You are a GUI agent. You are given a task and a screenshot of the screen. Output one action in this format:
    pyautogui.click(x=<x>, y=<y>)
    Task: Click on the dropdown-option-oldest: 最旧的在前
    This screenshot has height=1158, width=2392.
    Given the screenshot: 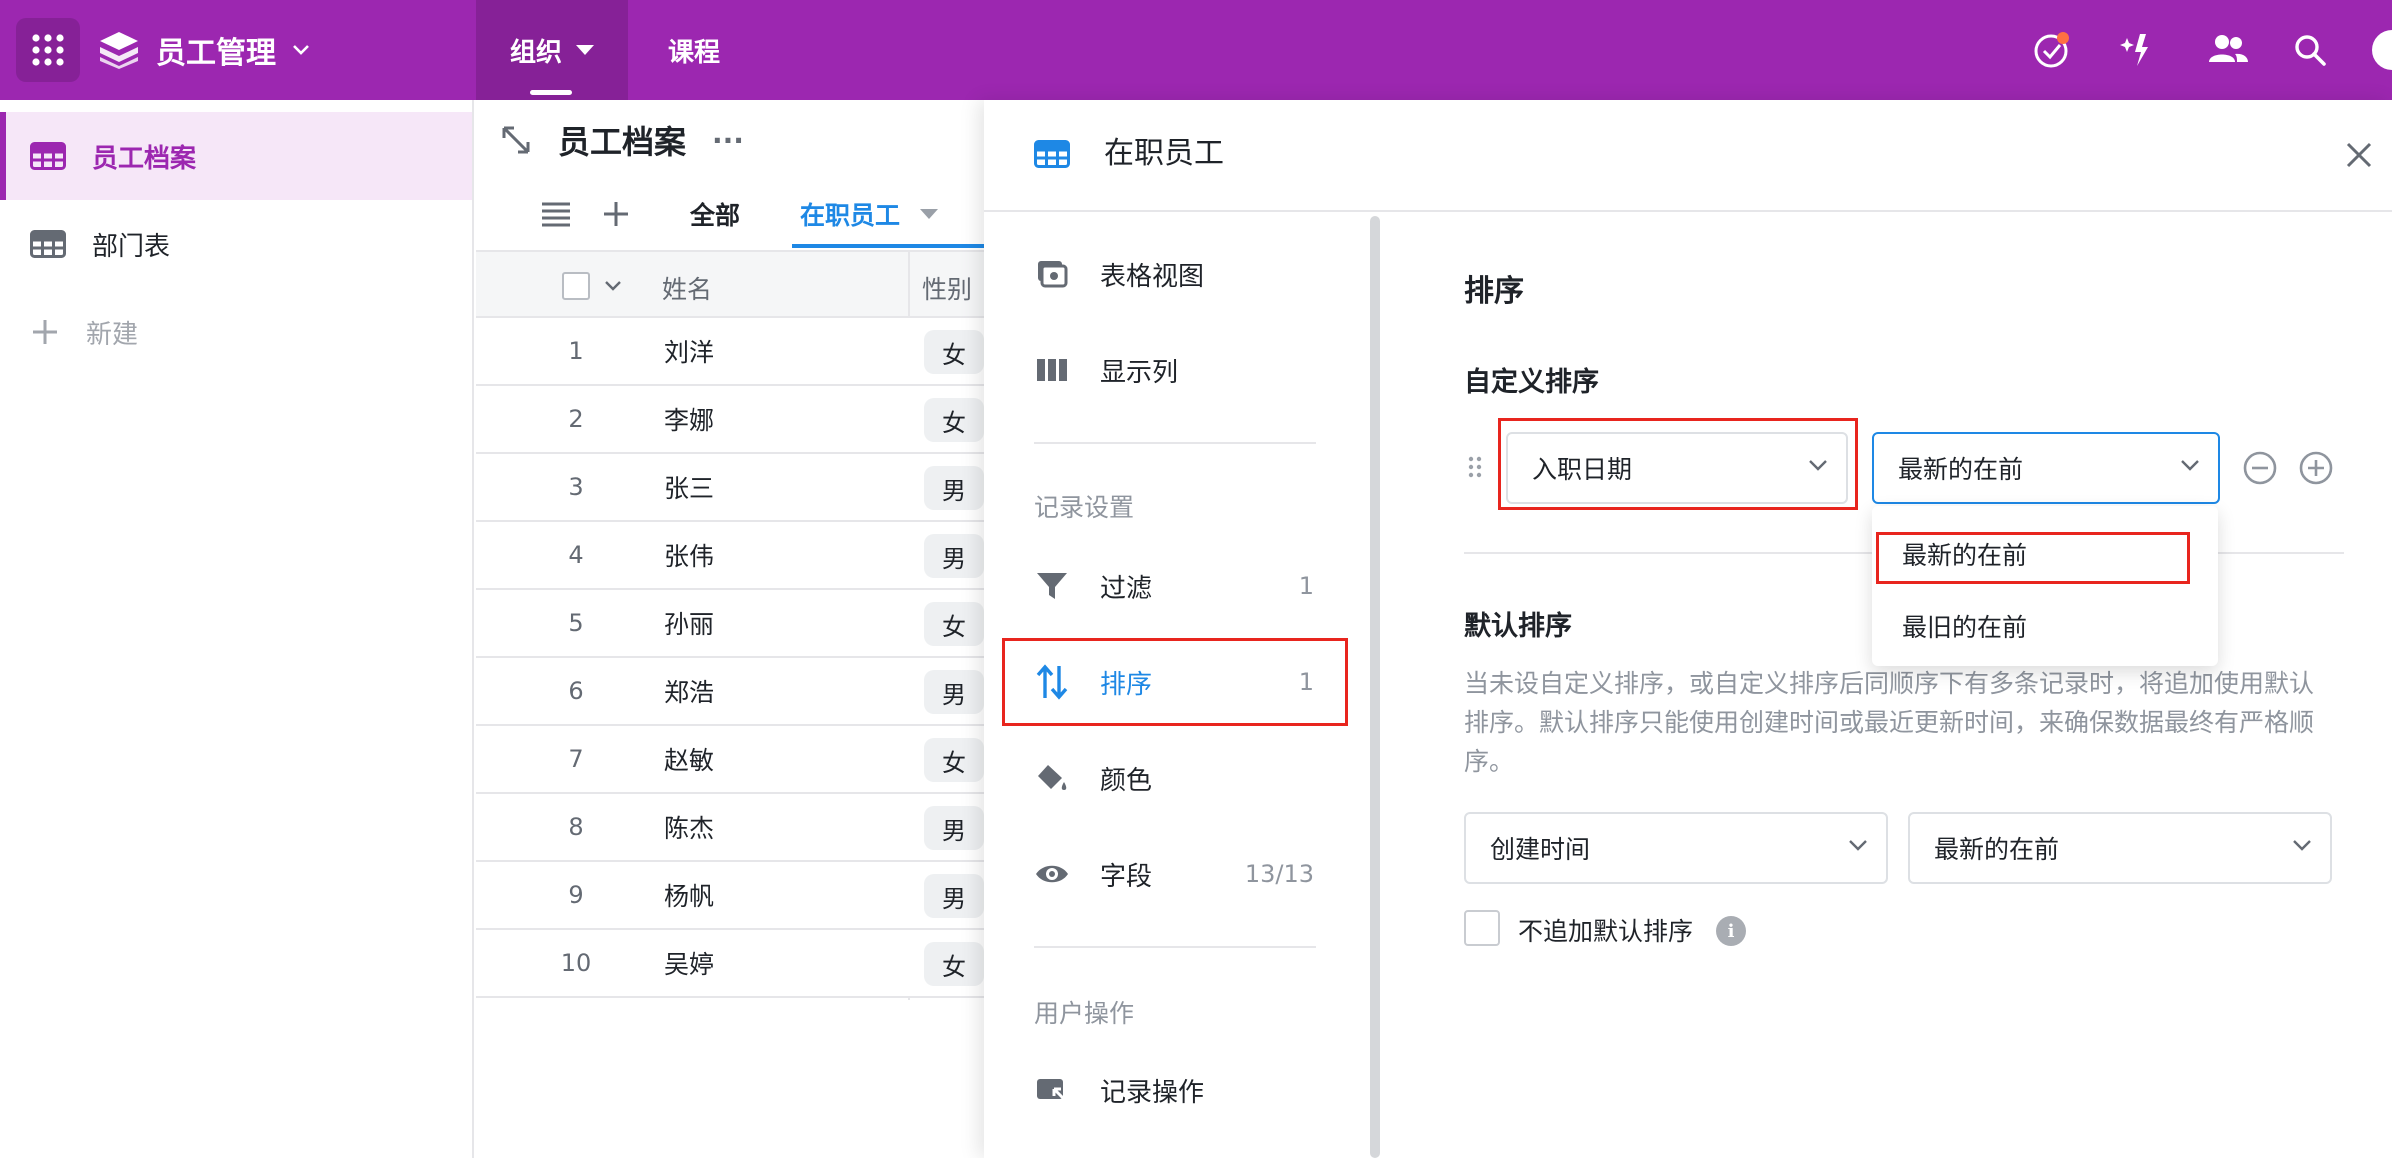 What is the action you would take?
    pyautogui.click(x=1964, y=626)
    